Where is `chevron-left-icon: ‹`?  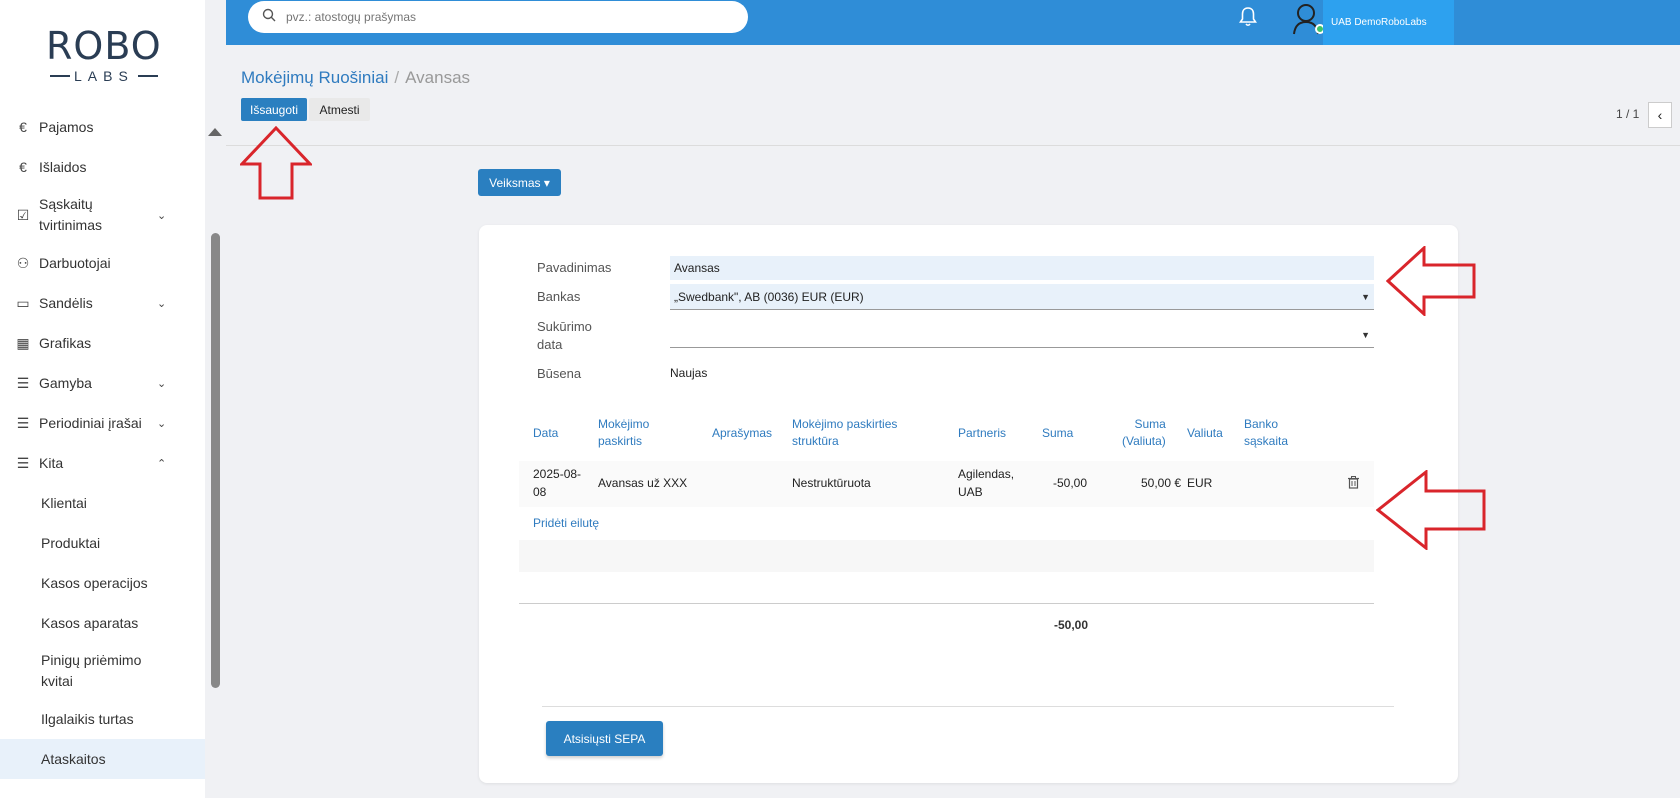 chevron-left-icon: ‹ is located at coordinates (1660, 115).